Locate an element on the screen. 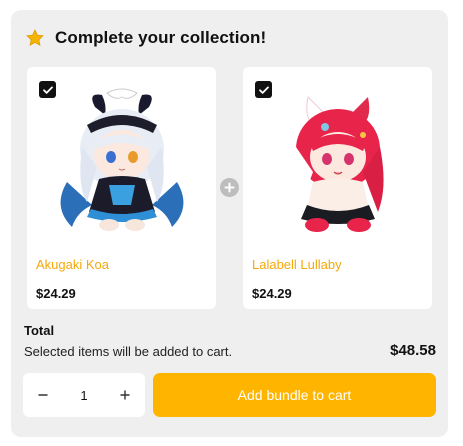 Image resolution: width=463 pixels, height=446 pixels. quantity-stepper: 1 is located at coordinates (84, 395).